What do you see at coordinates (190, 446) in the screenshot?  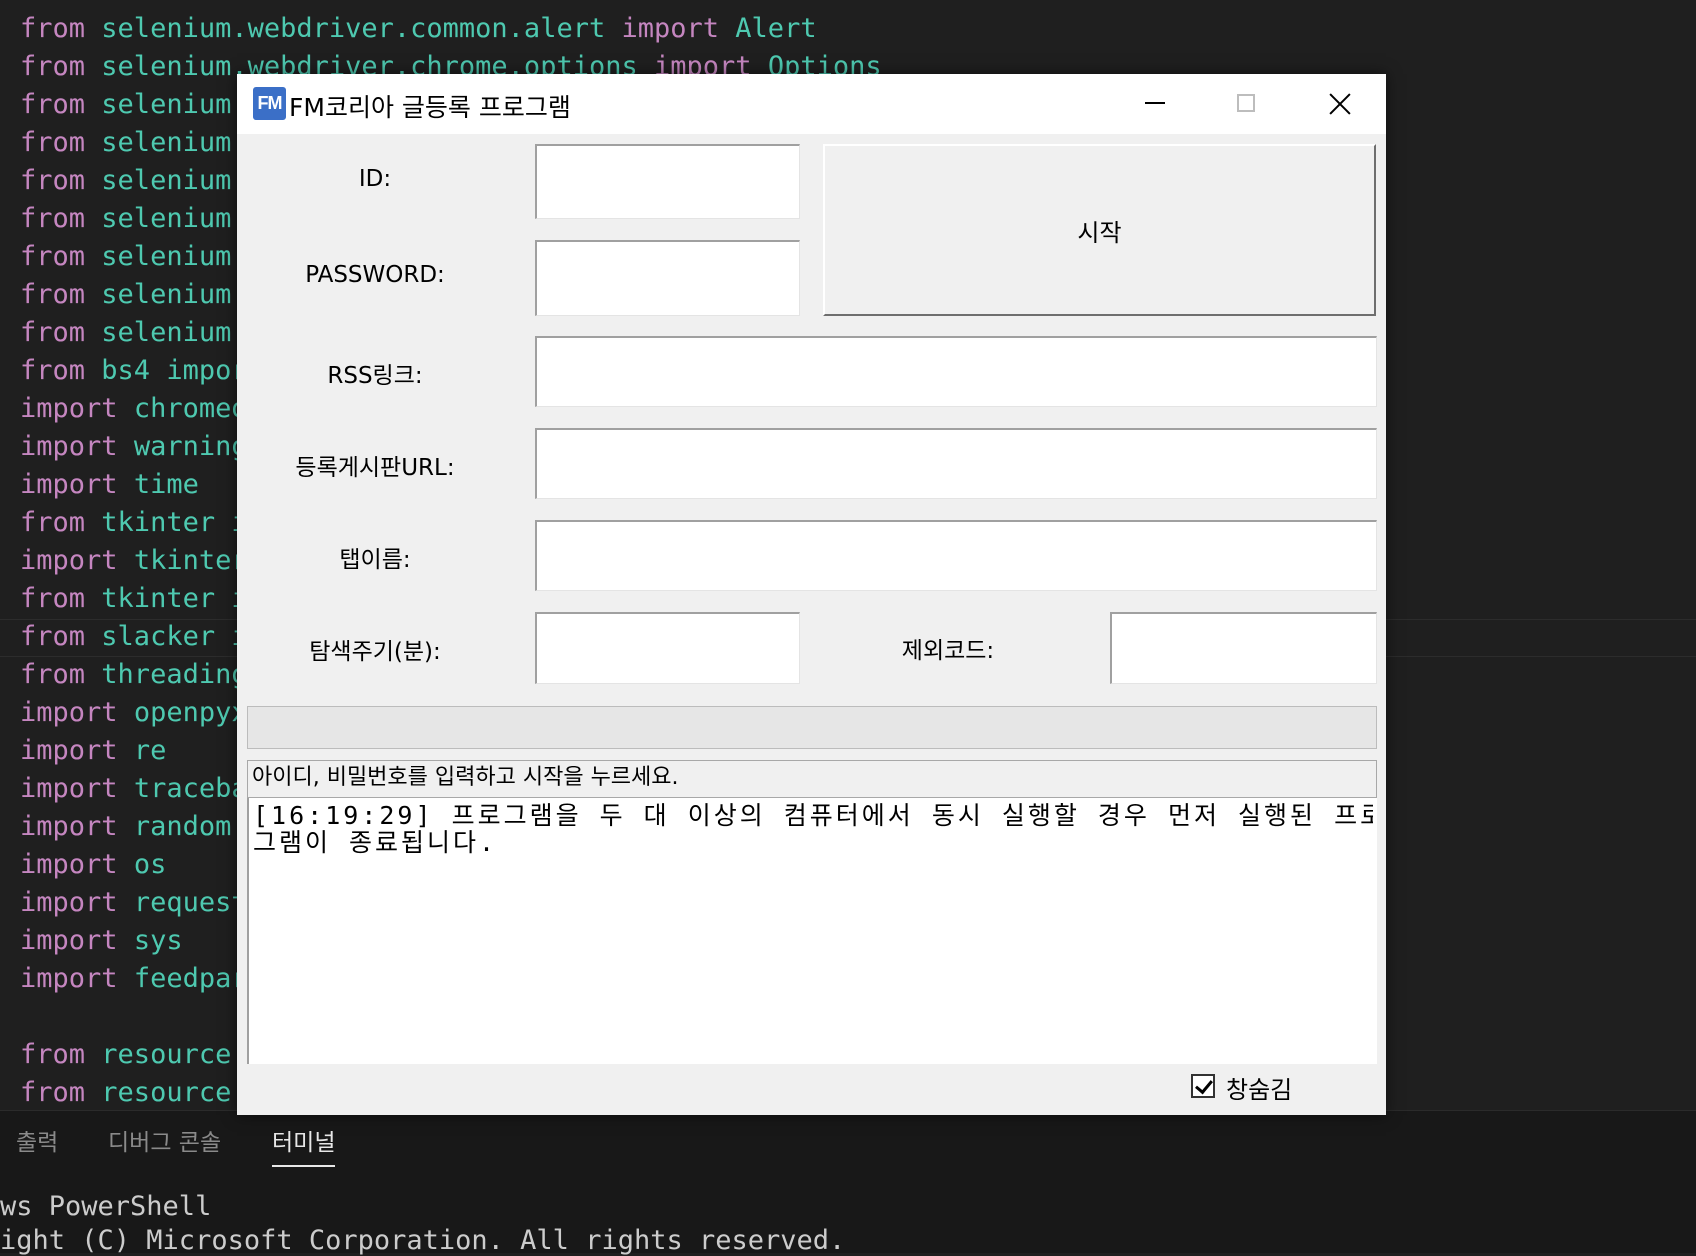 I see `code-module: warning` at bounding box center [190, 446].